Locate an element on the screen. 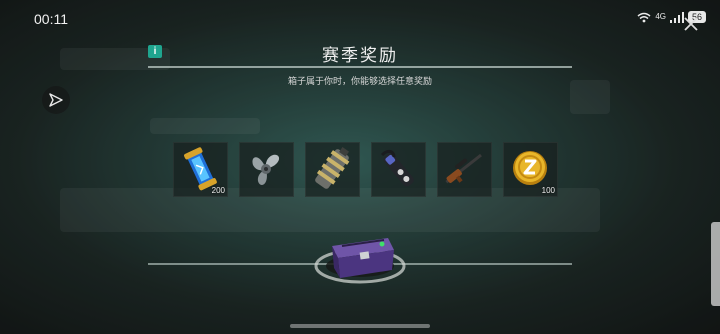 The width and height of the screenshot is (720, 334). reward-slot-scope-gear is located at coordinates (398, 169).